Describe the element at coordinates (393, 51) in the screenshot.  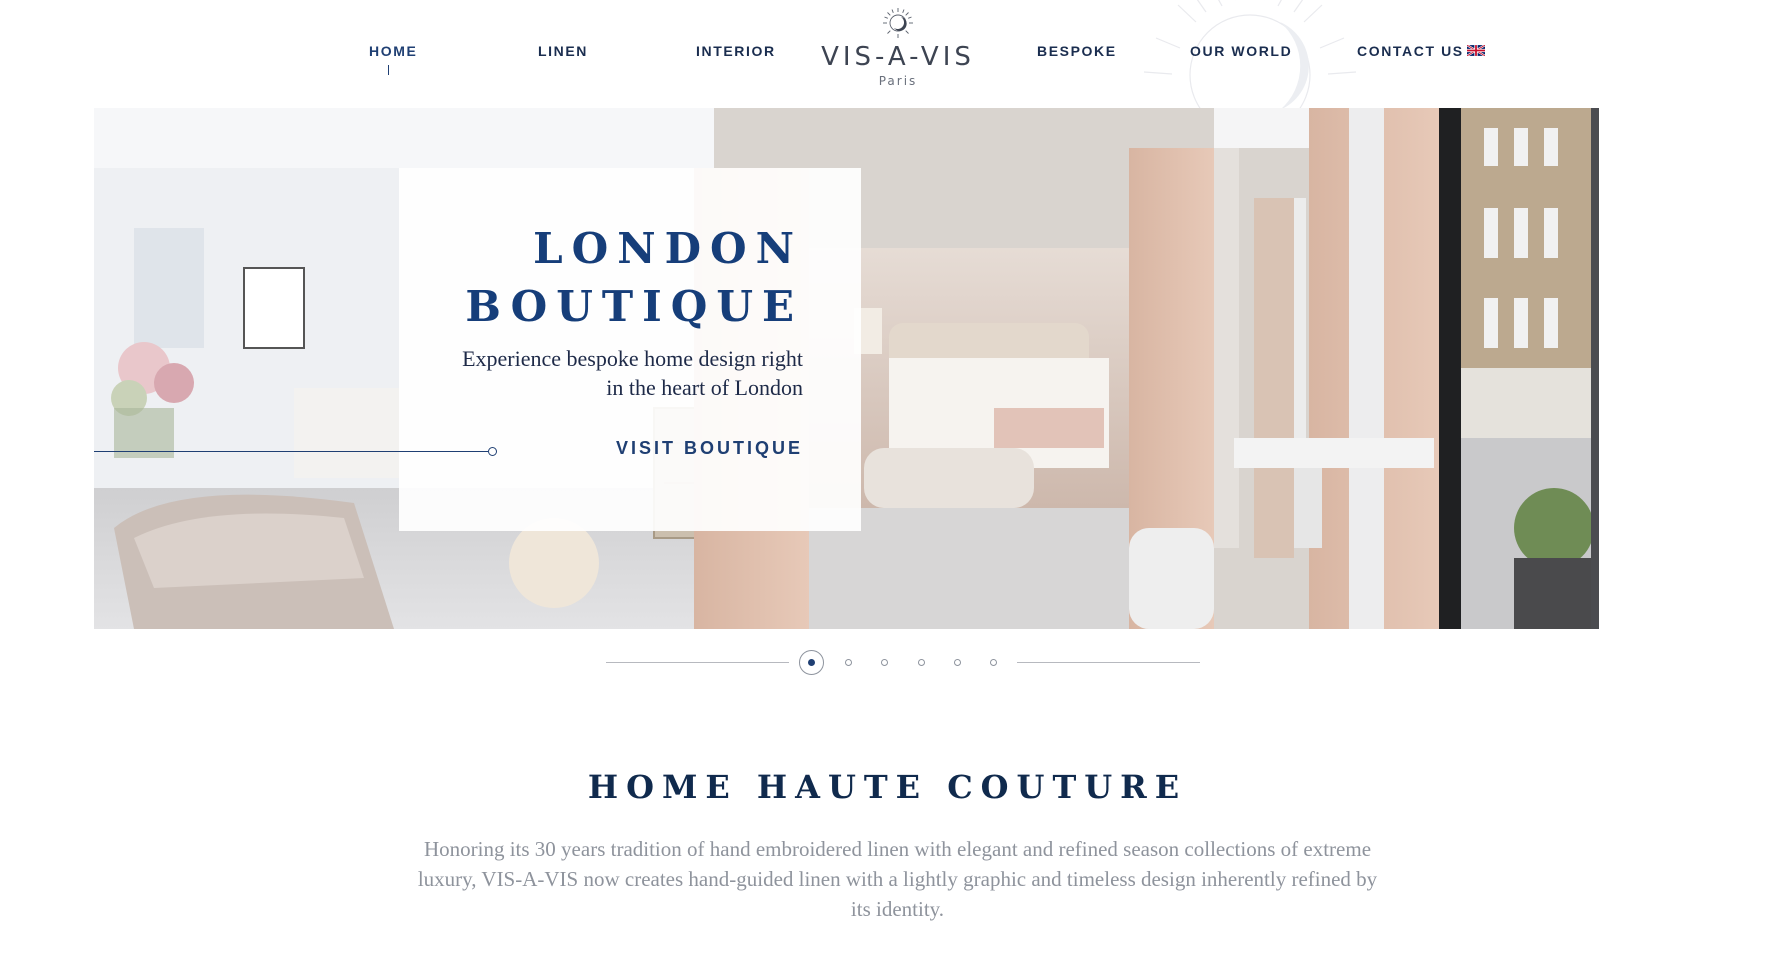
I see `nav-home: HOME` at that location.